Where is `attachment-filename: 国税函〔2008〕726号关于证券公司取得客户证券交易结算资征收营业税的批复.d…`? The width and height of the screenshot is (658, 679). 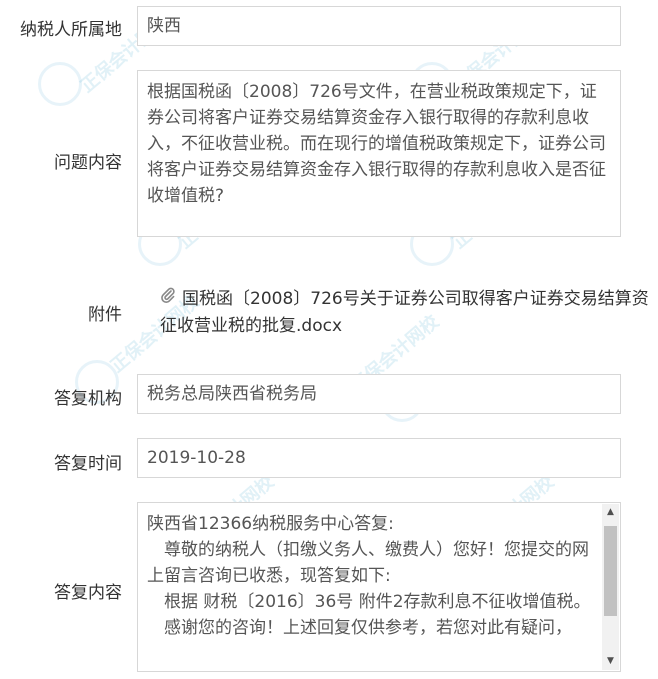
attachment-filename: 国税函〔2008〕726号关于证券公司取得客户证券交易结算资征收营业税的批复.d… is located at coordinates (404, 312).